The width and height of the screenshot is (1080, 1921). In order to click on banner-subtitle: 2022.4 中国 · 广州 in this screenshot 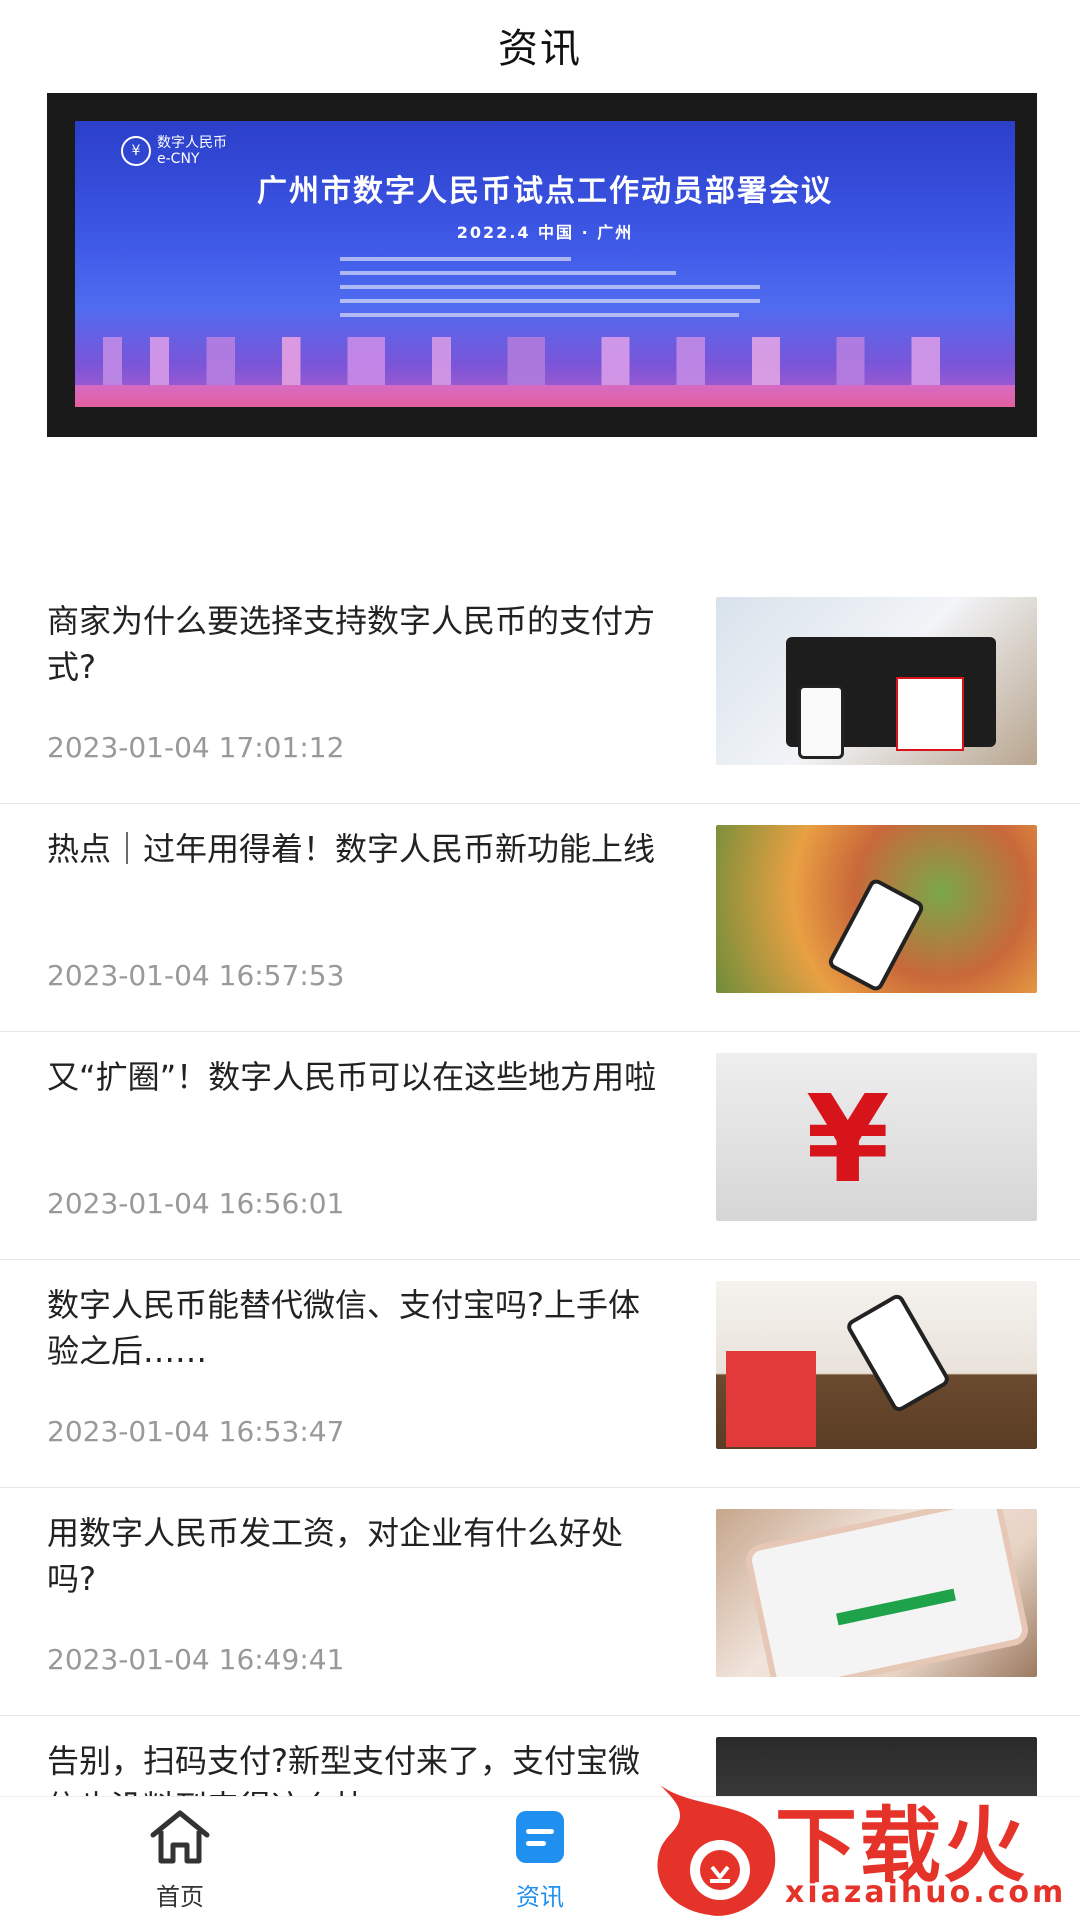, I will do `click(545, 232)`.